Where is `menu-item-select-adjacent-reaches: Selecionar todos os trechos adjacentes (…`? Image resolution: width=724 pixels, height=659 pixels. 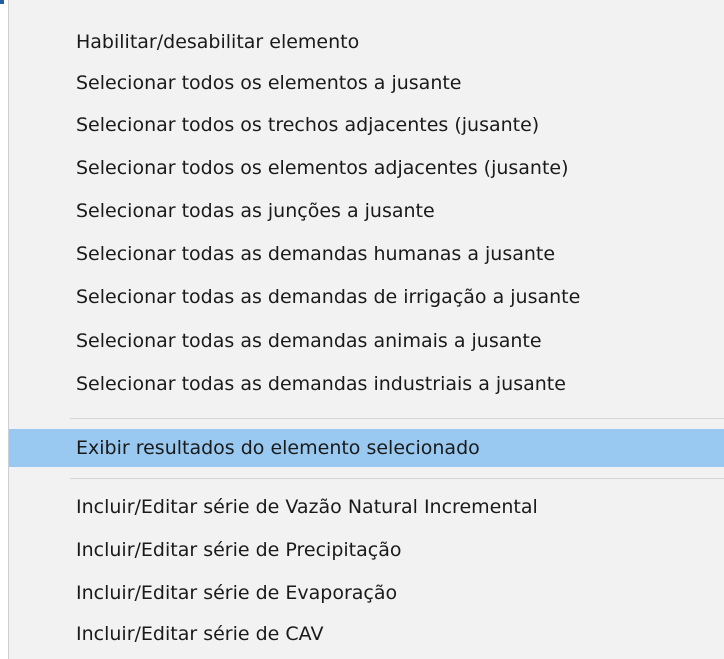 menu-item-select-adjacent-reaches: Selecionar todos os trechos adjacentes (… is located at coordinates (366, 125).